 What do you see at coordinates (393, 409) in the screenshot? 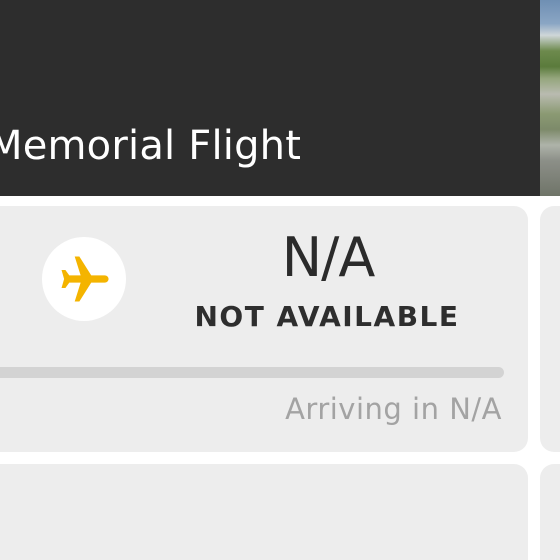
I see `arrival-time-text: Arriving in N/A` at bounding box center [393, 409].